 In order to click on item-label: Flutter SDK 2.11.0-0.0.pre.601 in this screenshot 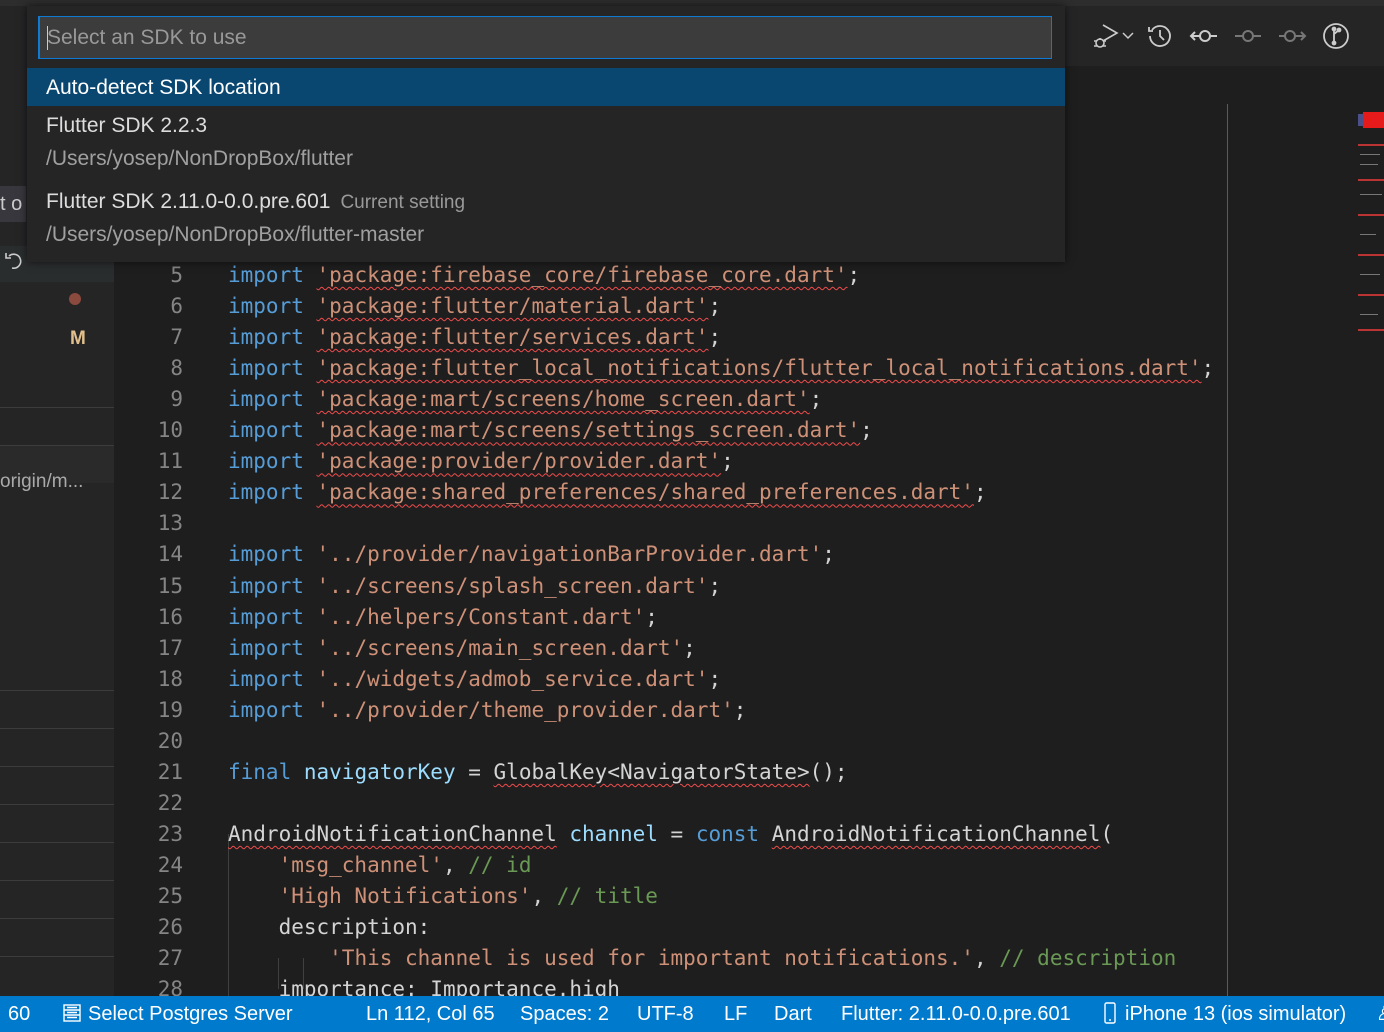, I will do `click(188, 201)`.